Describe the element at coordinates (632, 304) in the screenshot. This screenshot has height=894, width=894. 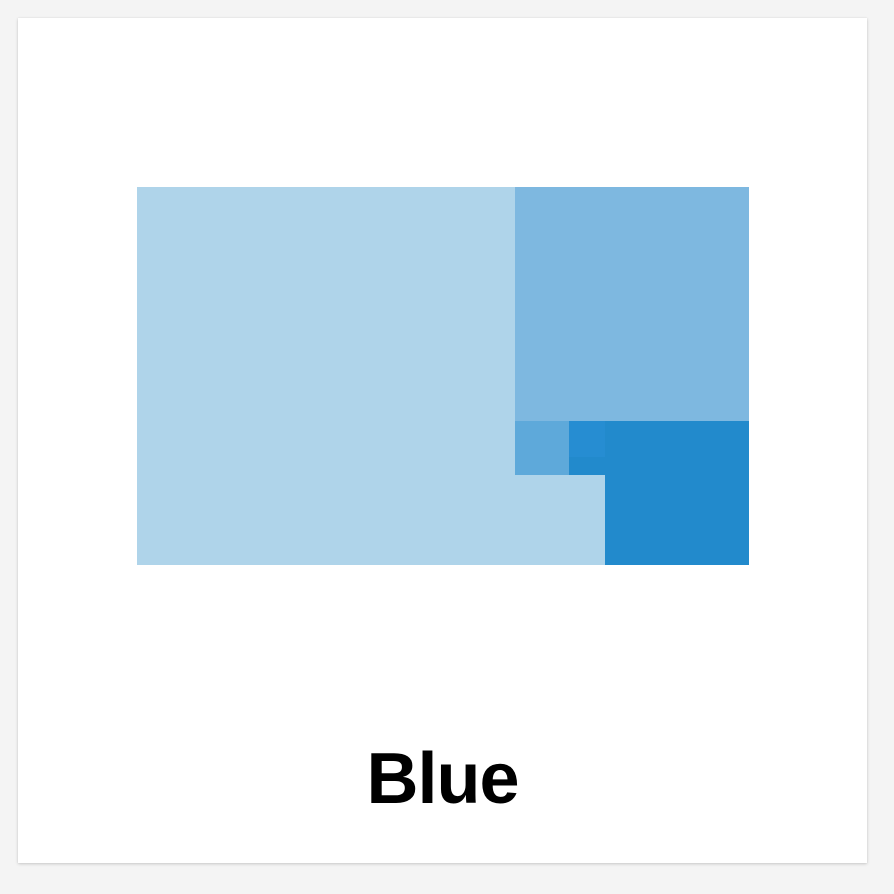
I see `swatch-medium-blue` at that location.